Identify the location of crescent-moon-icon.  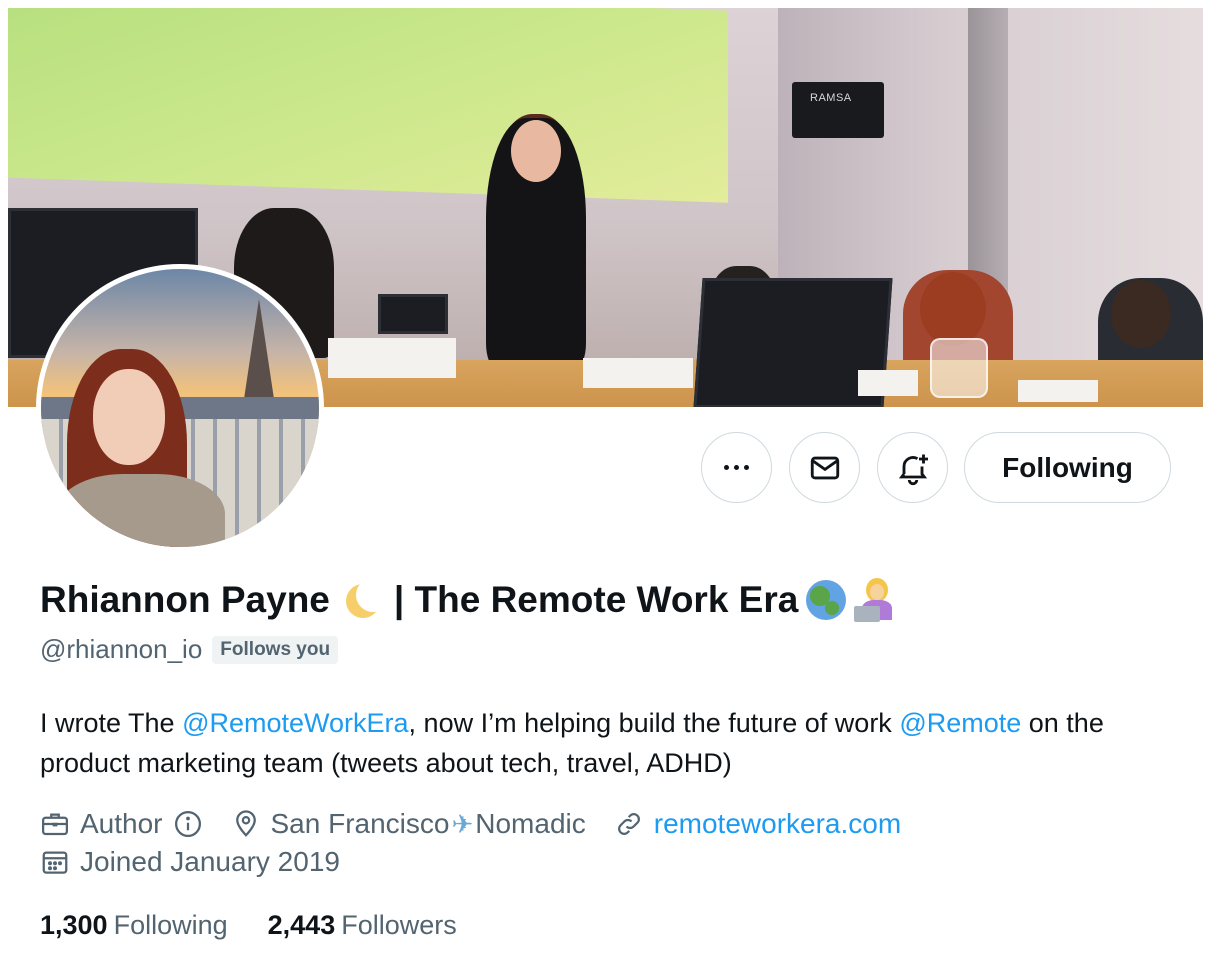
(366, 599).